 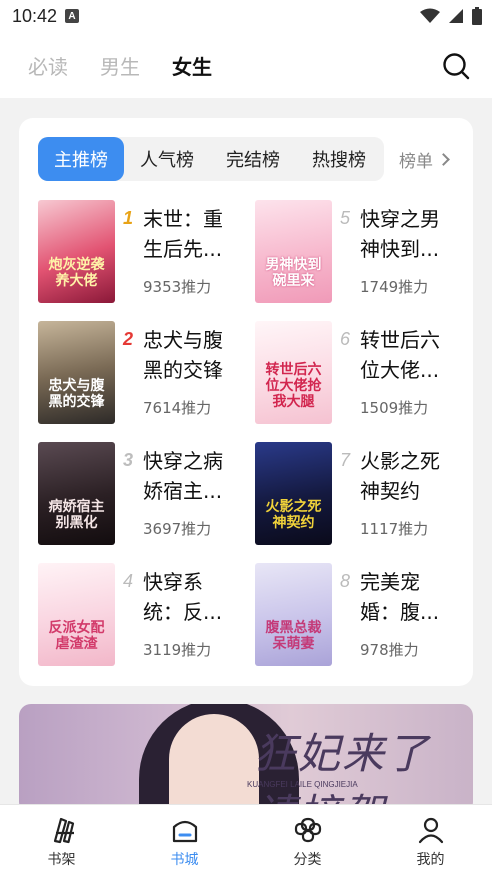 I want to click on book-cover: 忠犬与腹黑的交锋, so click(x=76, y=372).